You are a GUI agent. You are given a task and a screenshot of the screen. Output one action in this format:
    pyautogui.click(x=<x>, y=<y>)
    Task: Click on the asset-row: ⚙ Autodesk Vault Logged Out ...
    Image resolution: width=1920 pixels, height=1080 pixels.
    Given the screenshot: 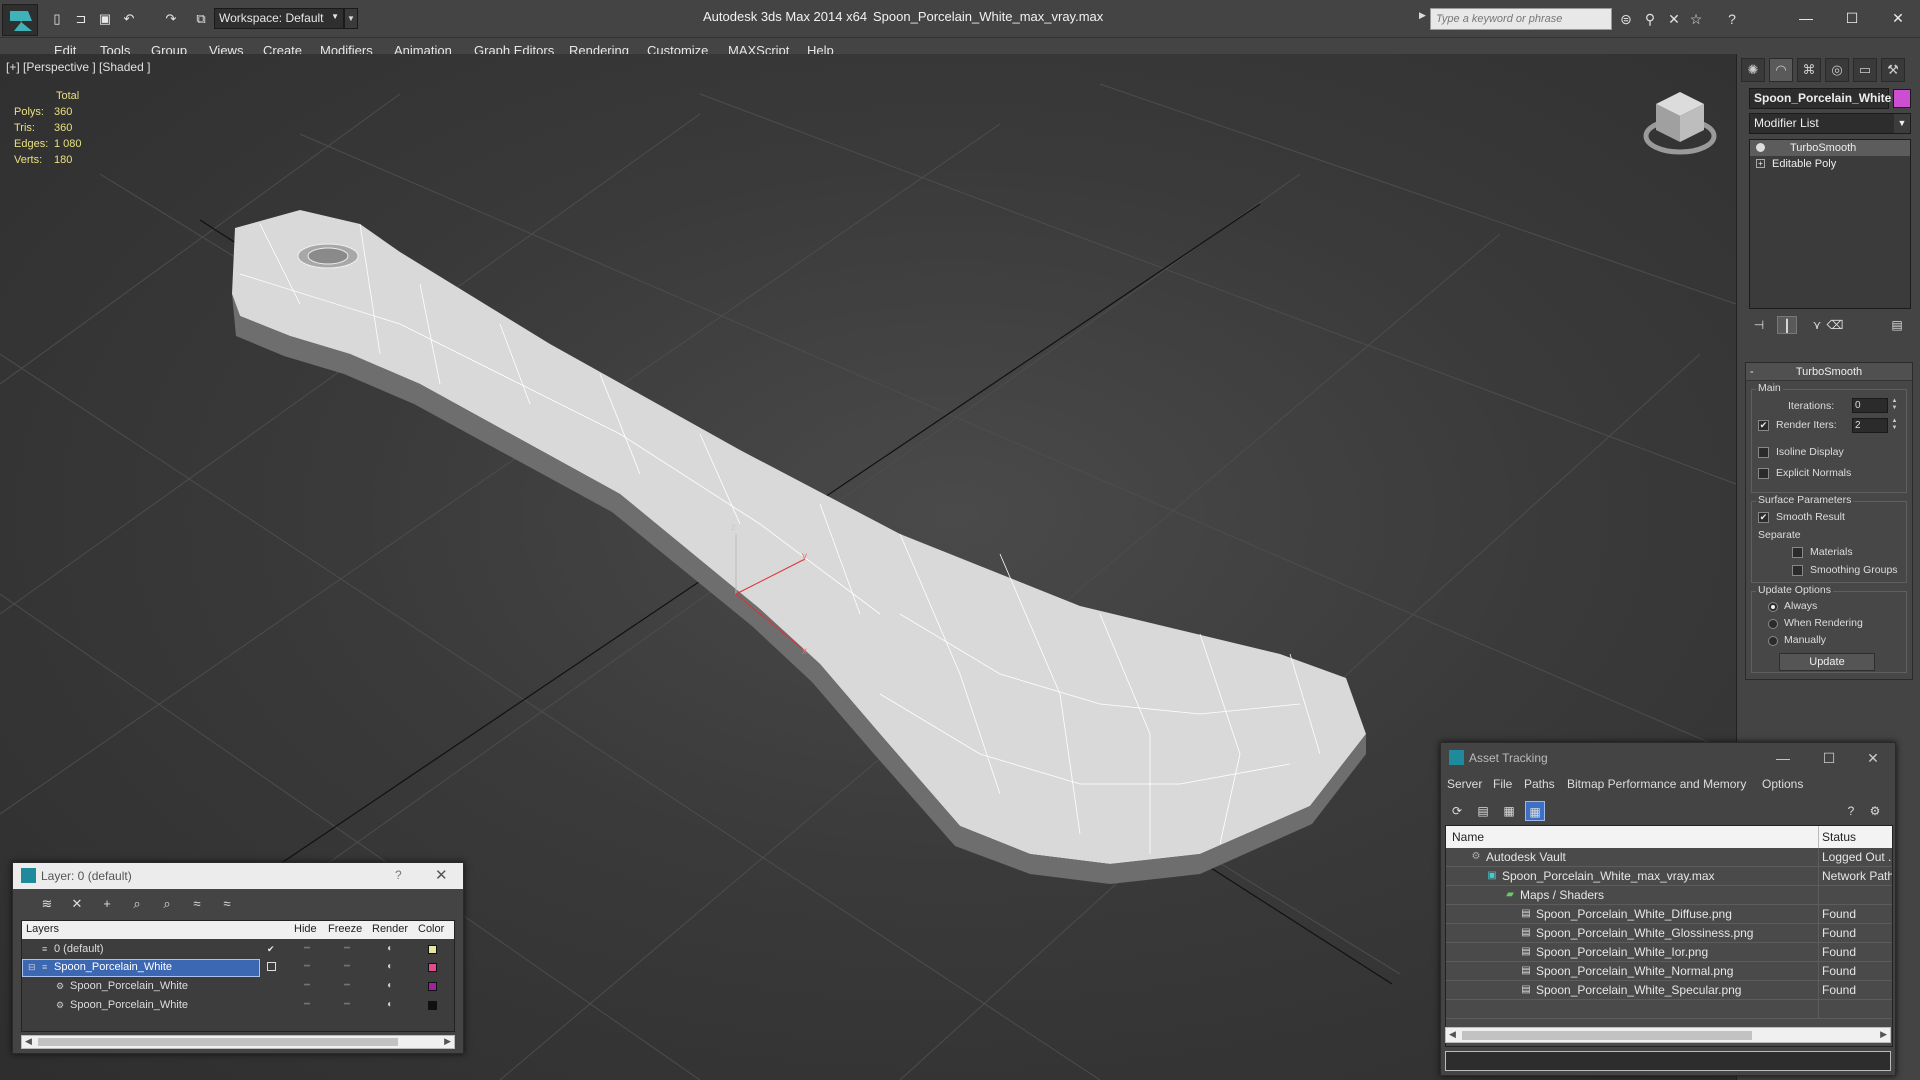 What is the action you would take?
    pyautogui.click(x=1669, y=857)
    